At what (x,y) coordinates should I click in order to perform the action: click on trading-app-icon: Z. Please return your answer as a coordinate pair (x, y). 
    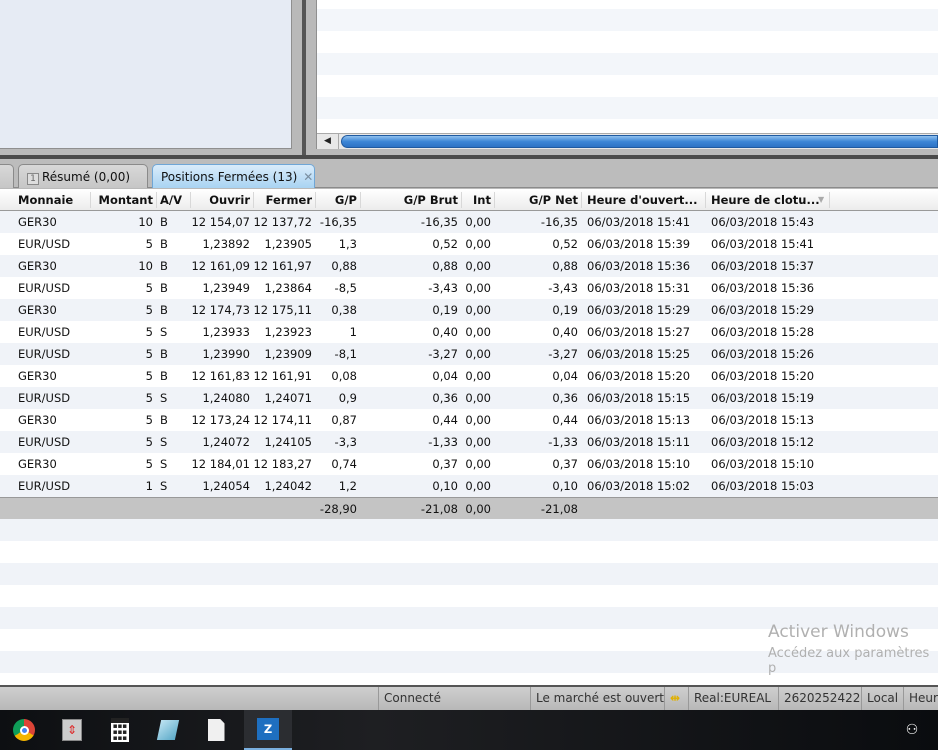
    Looking at the image, I should click on (268, 730).